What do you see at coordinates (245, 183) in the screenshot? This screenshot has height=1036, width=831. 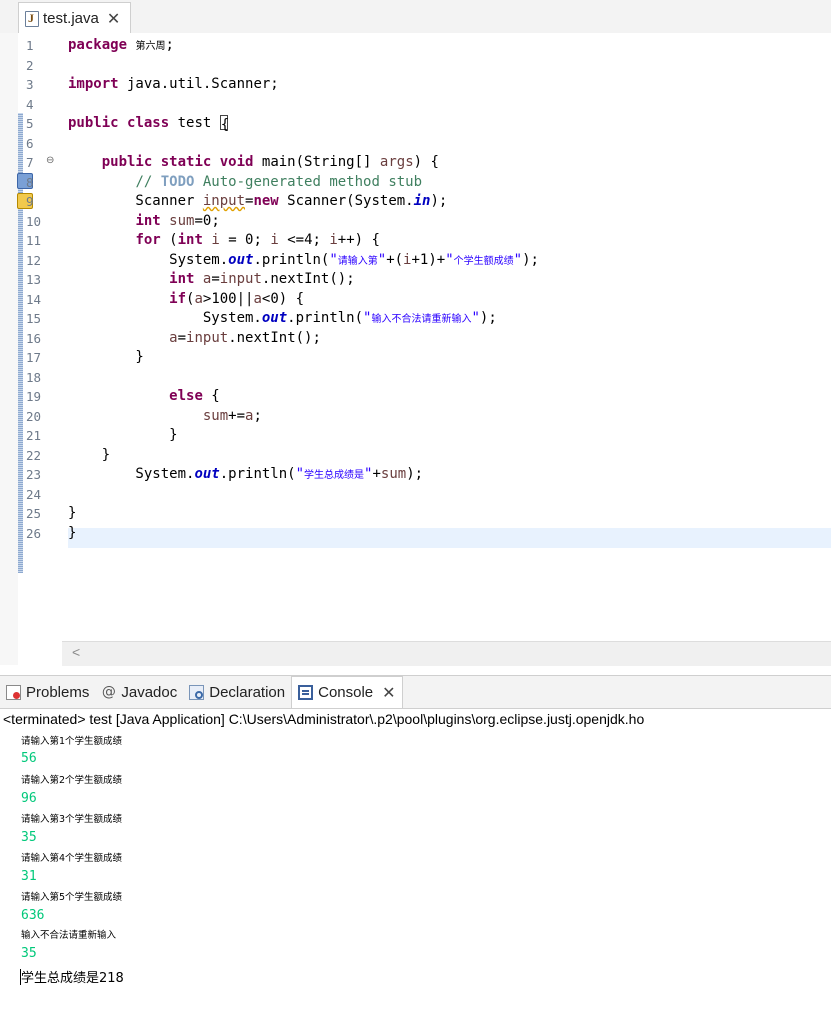 I see `code-line: // TODO Auto-generated method stub` at bounding box center [245, 183].